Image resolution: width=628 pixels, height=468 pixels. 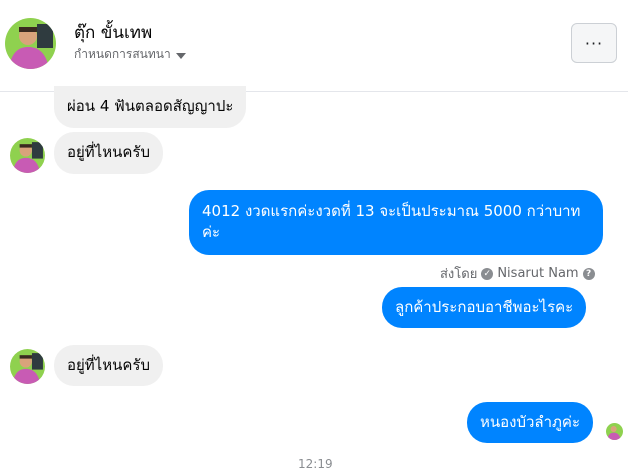 What do you see at coordinates (180, 55) in the screenshot?
I see `caret-down-icon` at bounding box center [180, 55].